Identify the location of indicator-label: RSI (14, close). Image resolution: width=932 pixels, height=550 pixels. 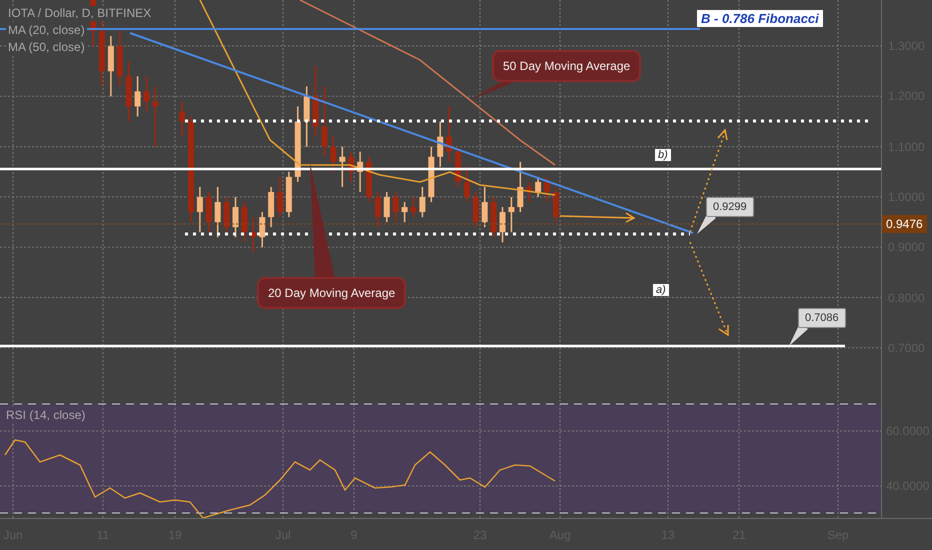
(46, 415).